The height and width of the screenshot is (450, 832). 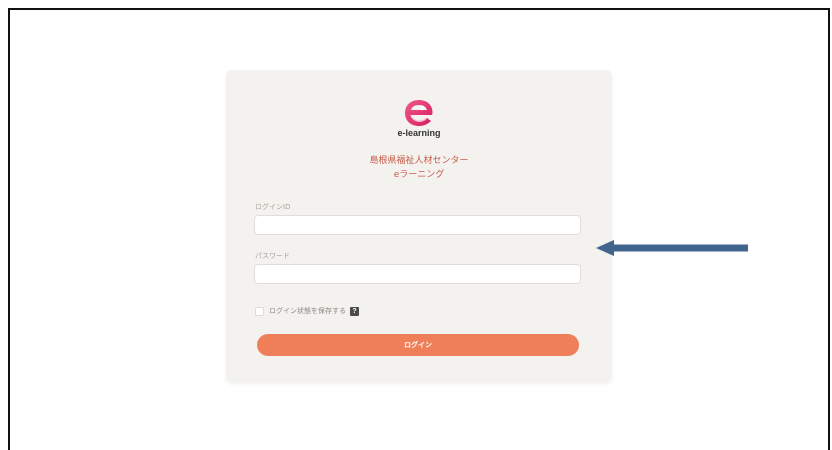 I want to click on password-input, so click(x=417, y=274).